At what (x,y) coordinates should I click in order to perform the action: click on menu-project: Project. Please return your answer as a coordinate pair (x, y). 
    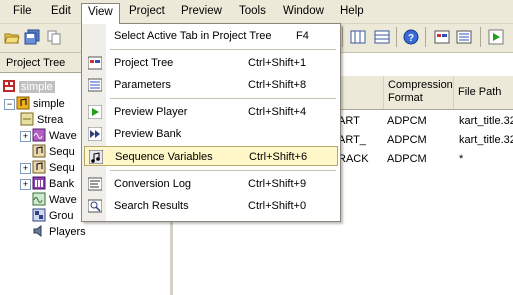
    Looking at the image, I should click on (147, 11).